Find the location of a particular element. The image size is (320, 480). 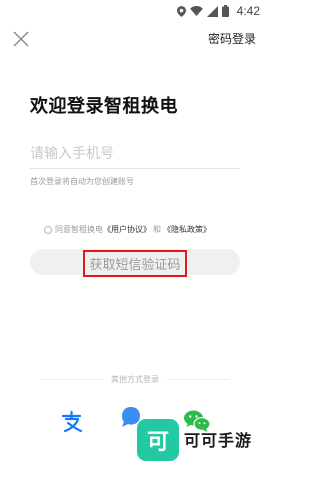

agreement-and: 和 is located at coordinates (157, 229).